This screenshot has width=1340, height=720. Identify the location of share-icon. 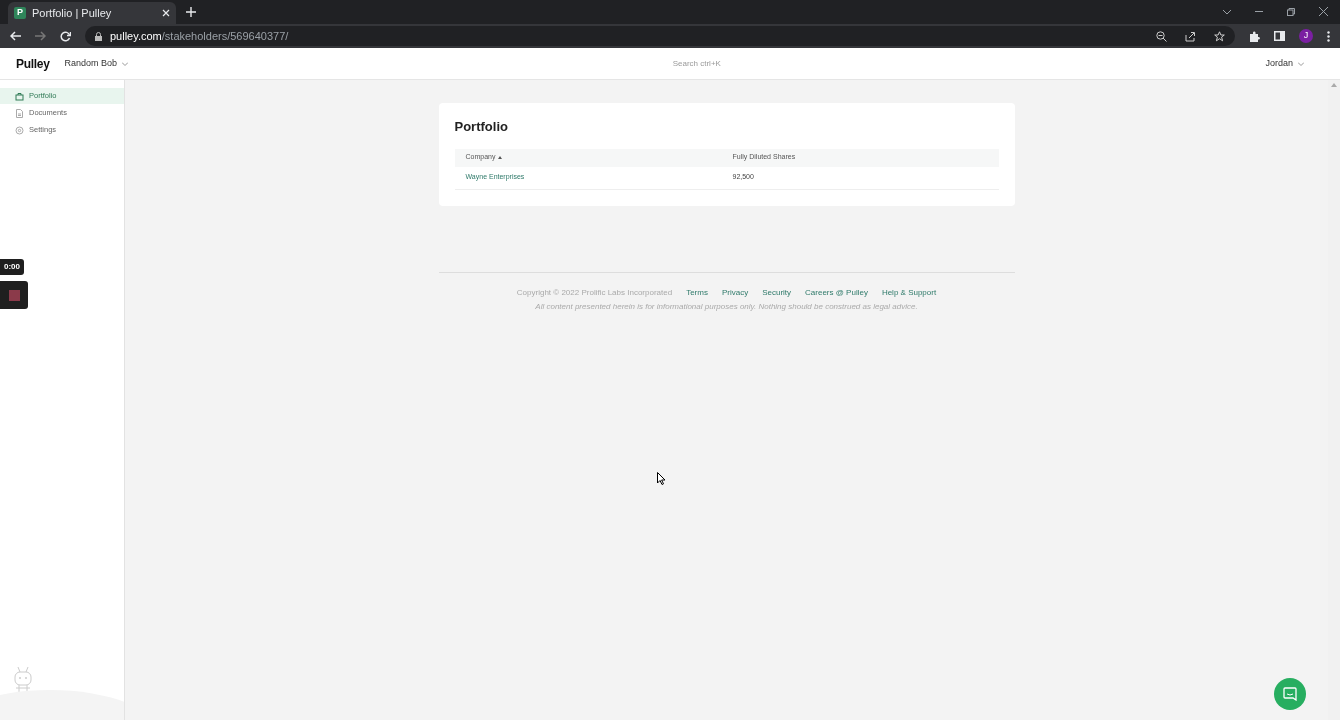
(1190, 36).